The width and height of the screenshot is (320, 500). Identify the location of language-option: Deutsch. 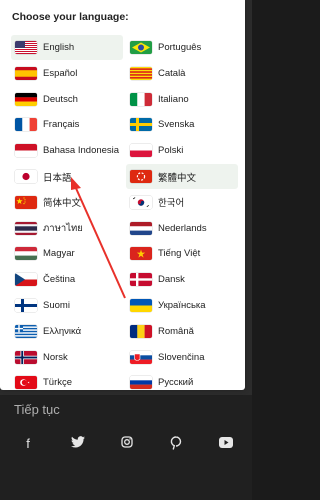
(67, 99).